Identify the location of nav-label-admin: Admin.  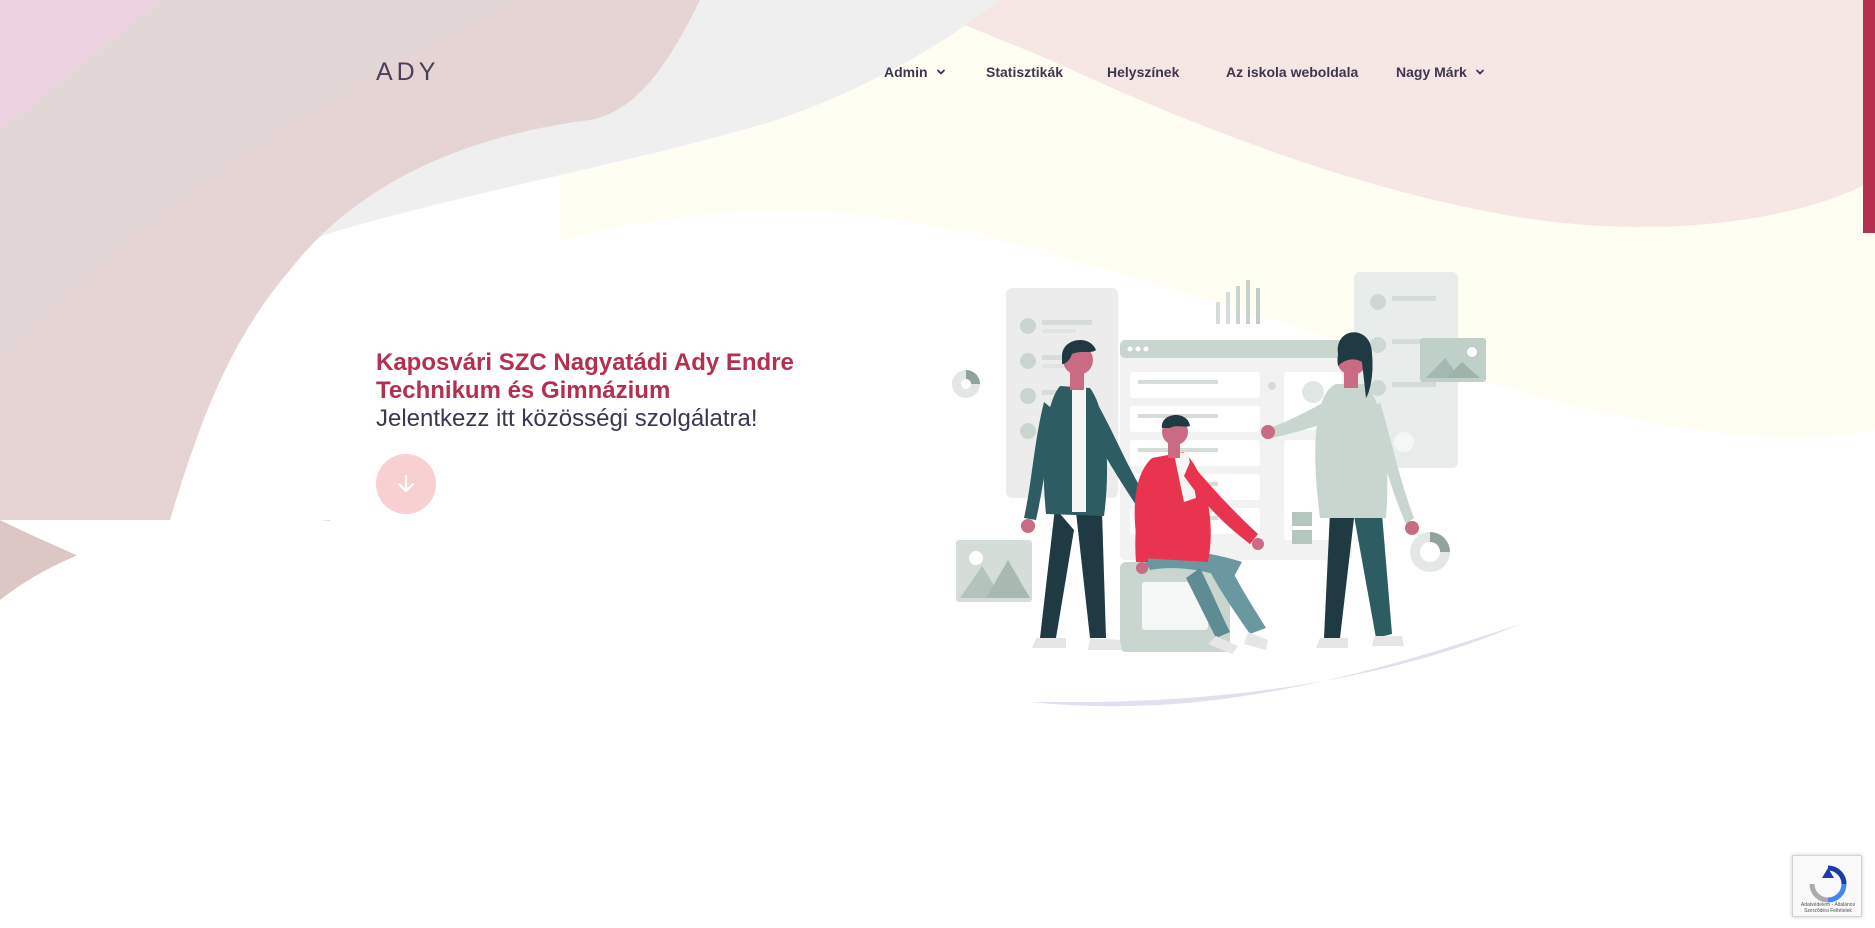
(906, 72).